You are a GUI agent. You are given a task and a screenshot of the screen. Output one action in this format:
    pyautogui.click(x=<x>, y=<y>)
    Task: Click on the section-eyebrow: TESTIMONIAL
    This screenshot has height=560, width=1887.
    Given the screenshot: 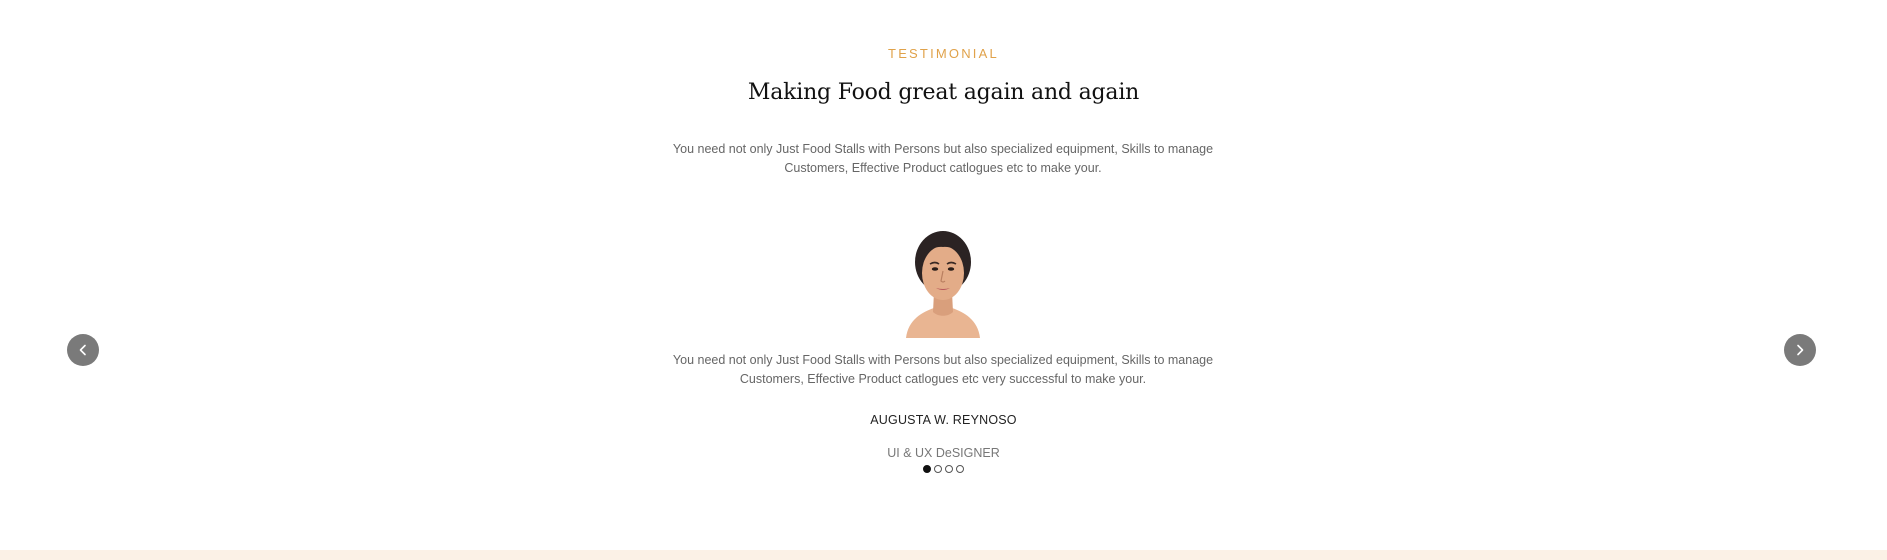 What is the action you would take?
    pyautogui.click(x=943, y=53)
    